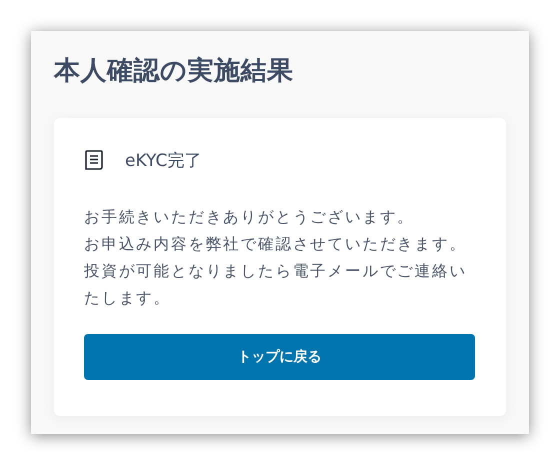  Describe the element at coordinates (94, 160) in the screenshot. I see `document-icon` at that location.